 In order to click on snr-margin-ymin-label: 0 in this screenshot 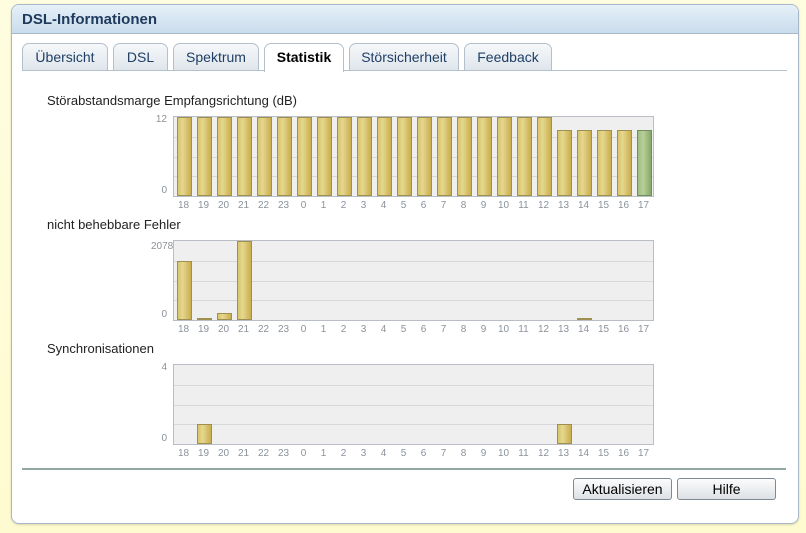, I will do `click(164, 190)`.